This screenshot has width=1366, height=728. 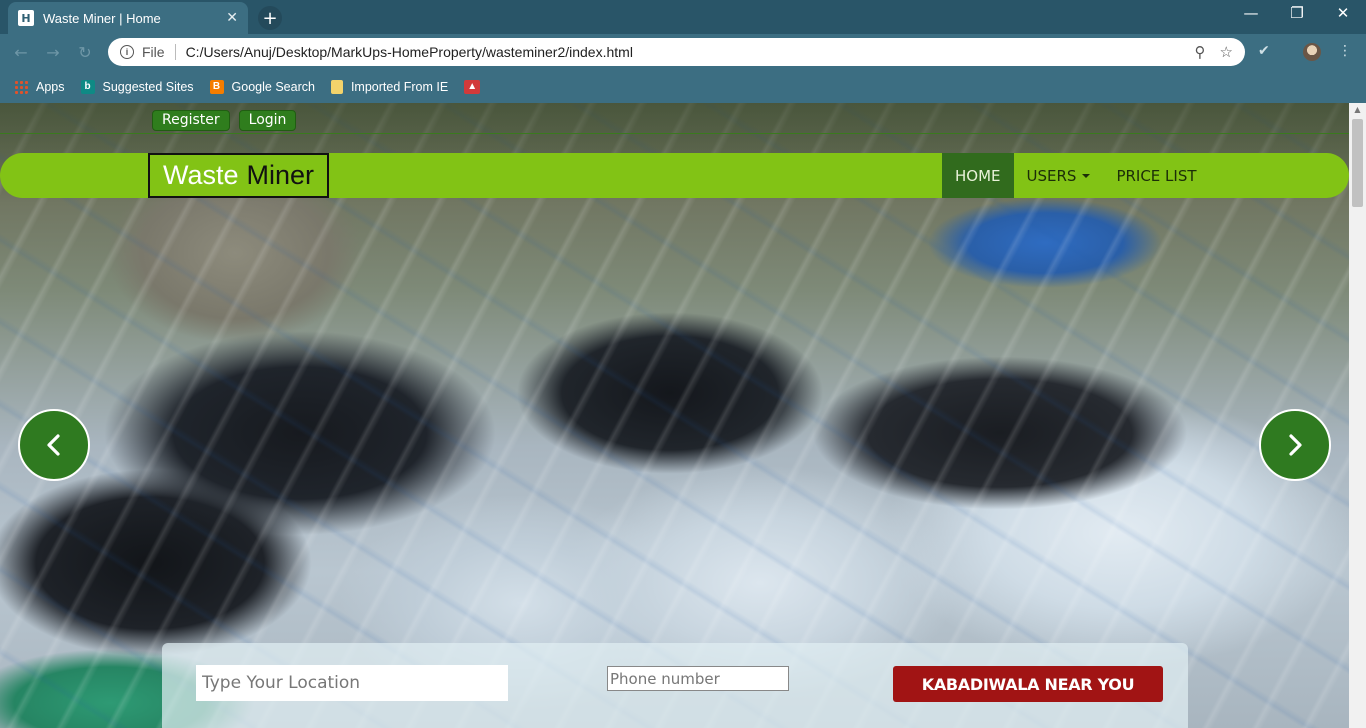 I want to click on new-tab-button: +, so click(x=270, y=18).